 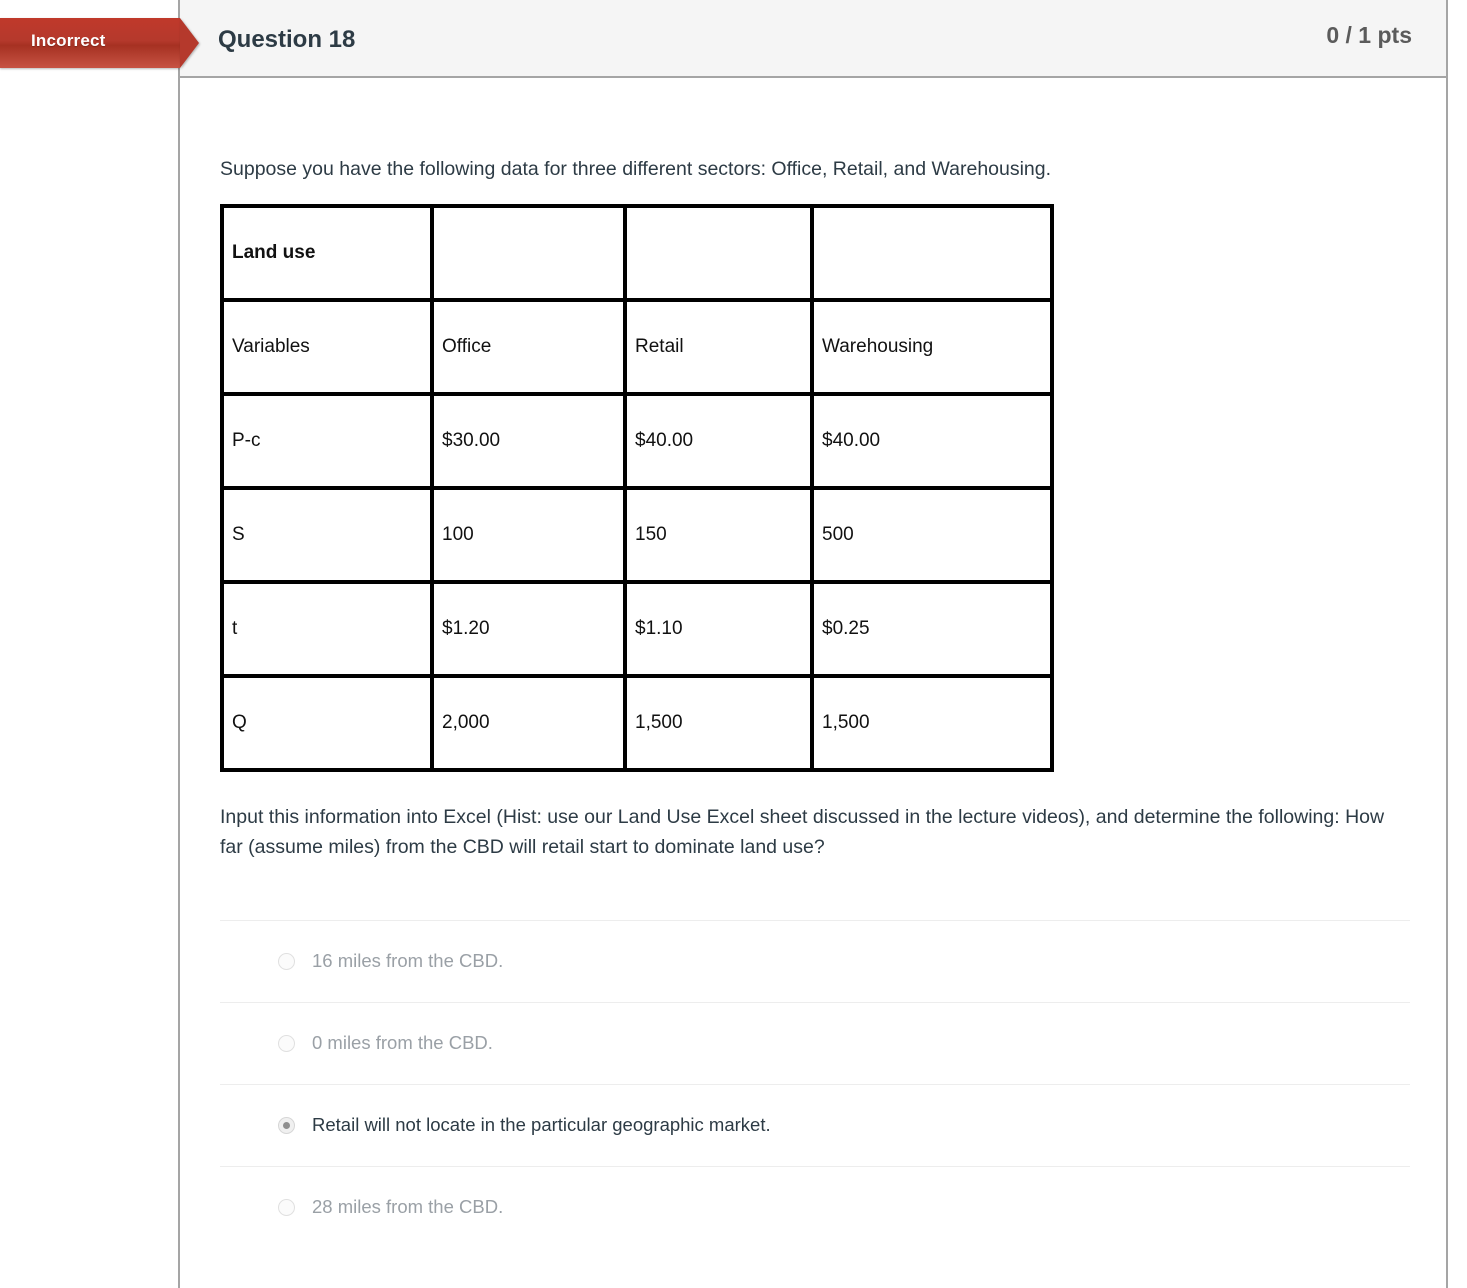 What do you see at coordinates (408, 1206) in the screenshot?
I see `answer-option-label: 28 miles from the CBD.` at bounding box center [408, 1206].